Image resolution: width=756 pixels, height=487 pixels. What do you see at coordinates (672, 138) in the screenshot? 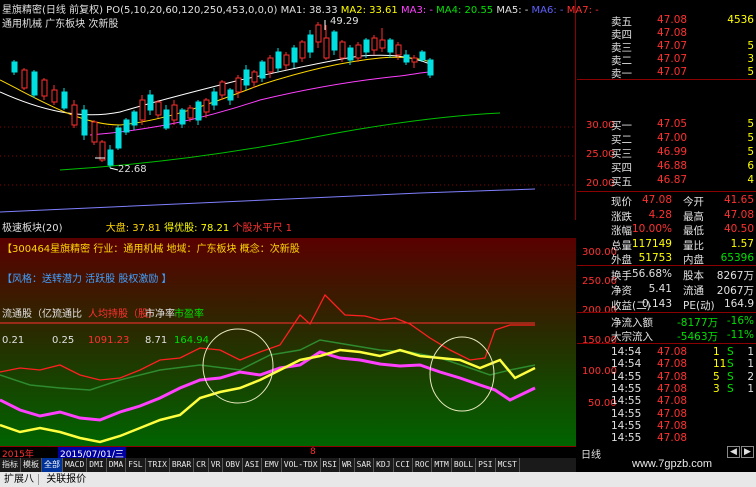
I see `buy-price: 47.00` at bounding box center [672, 138].